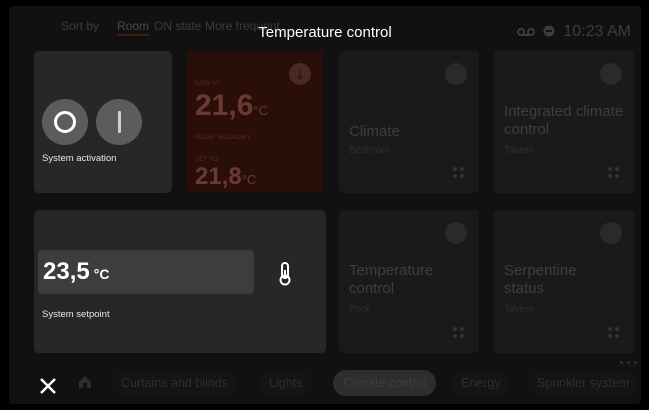 This screenshot has height=410, width=649. I want to click on set-value: 21,8°C, so click(226, 176).